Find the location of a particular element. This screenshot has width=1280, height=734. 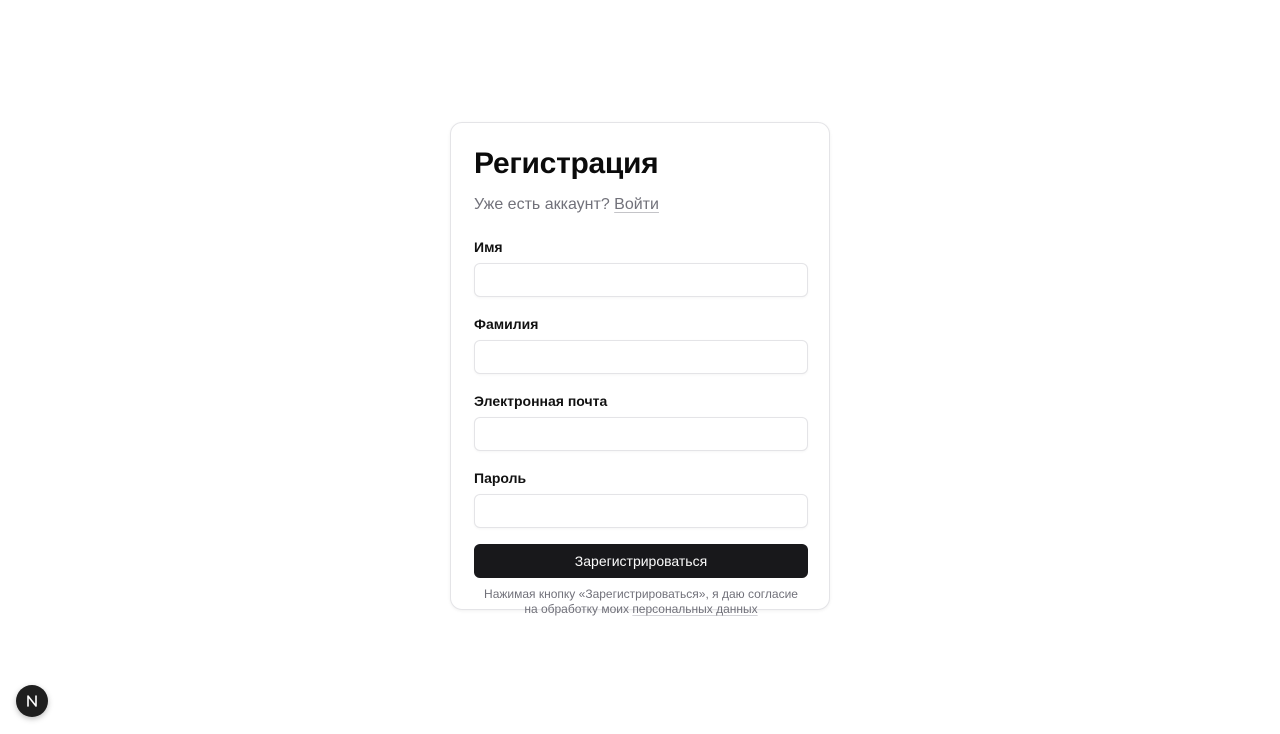

consent-line-2: на обработку моих персональных данных is located at coordinates (641, 609).